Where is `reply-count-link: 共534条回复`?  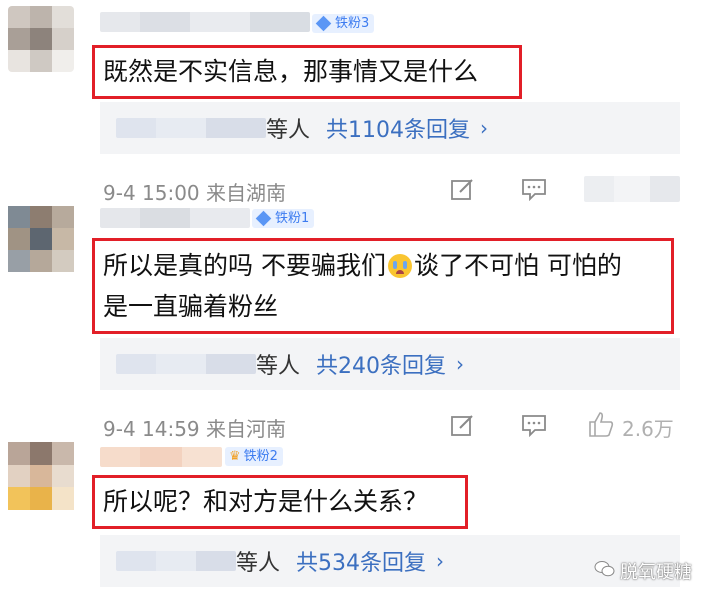
reply-count-link: 共534条回复 is located at coordinates (361, 561).